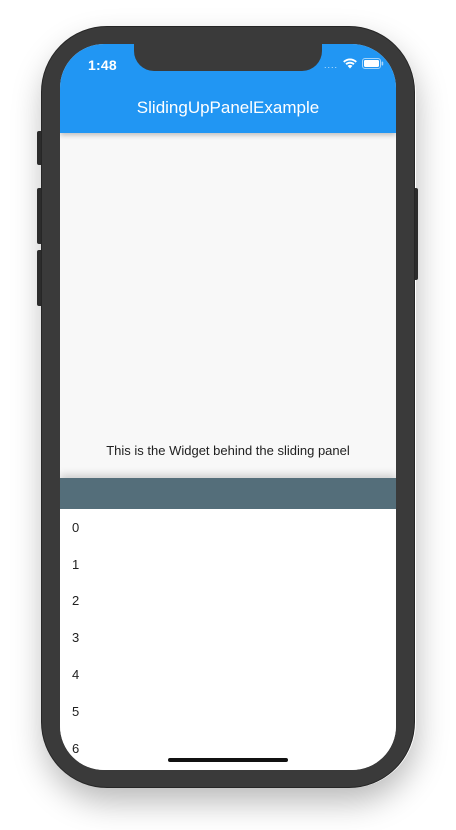 This screenshot has width=456, height=830. I want to click on list-item: 3, so click(228, 637).